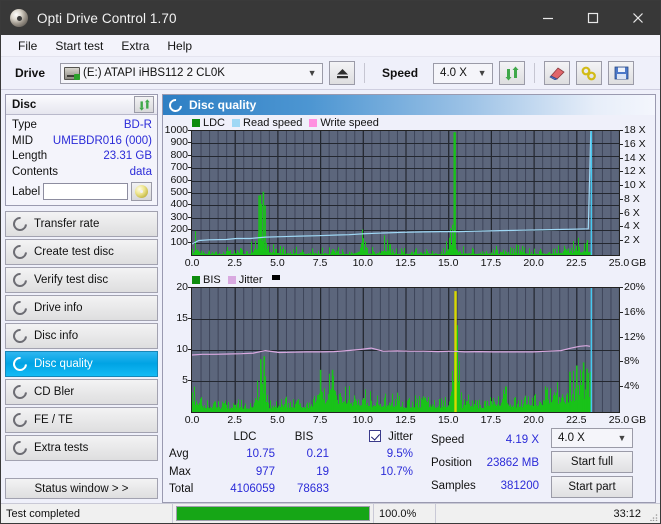  I want to click on speed-select-value: 4.0 X, so click(453, 73).